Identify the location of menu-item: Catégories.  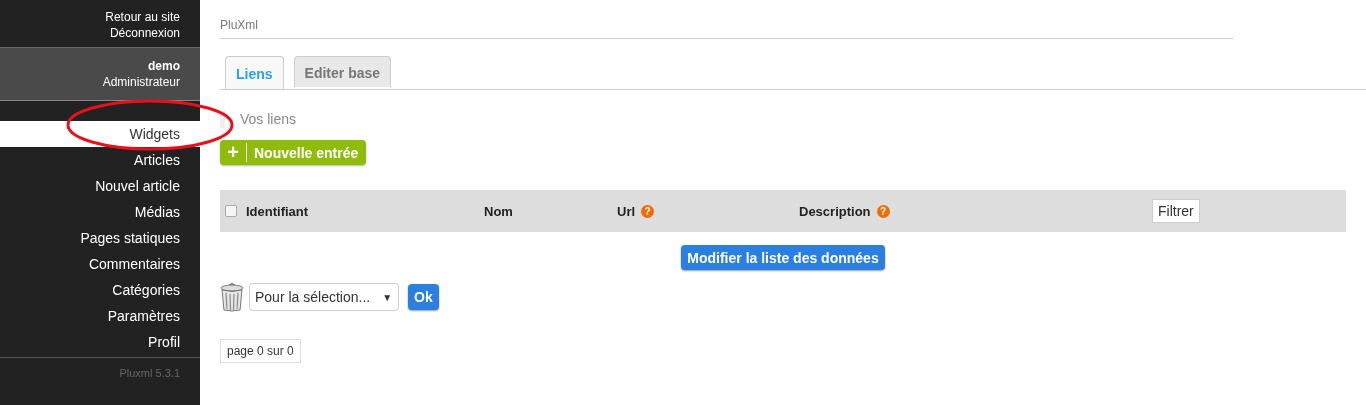
(100, 290).